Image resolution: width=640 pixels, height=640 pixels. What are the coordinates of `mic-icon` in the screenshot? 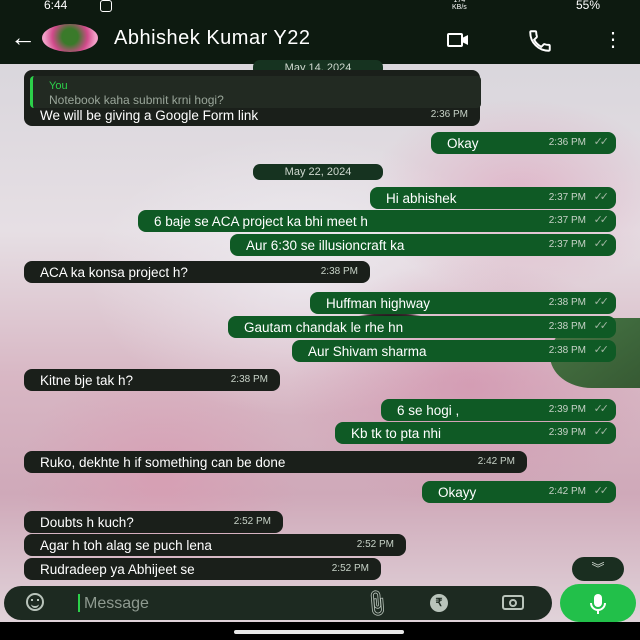 It's located at (598, 604).